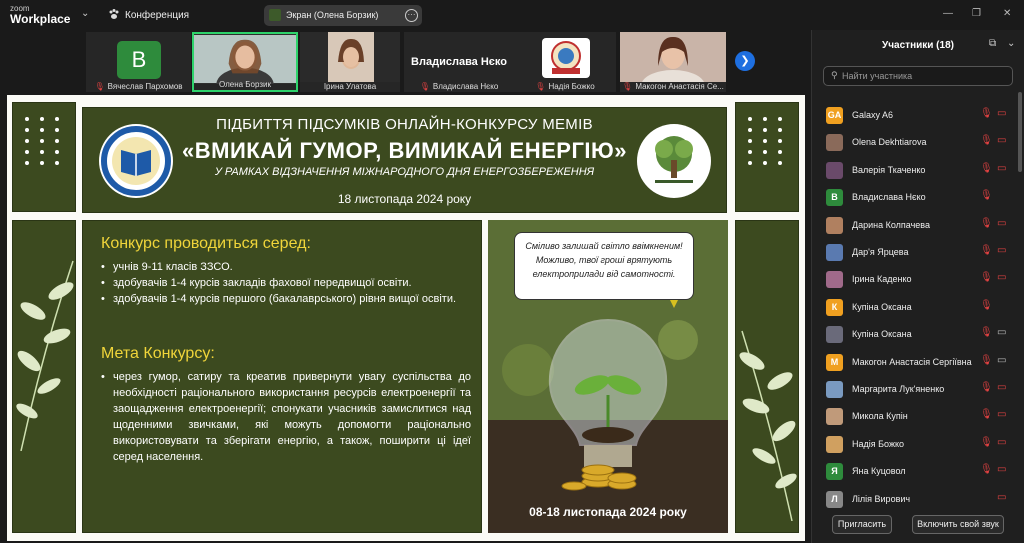 This screenshot has width=1024, height=543. Describe the element at coordinates (918, 444) in the screenshot. I see `participant-row: Надія Божко 🎙 ▭` at that location.